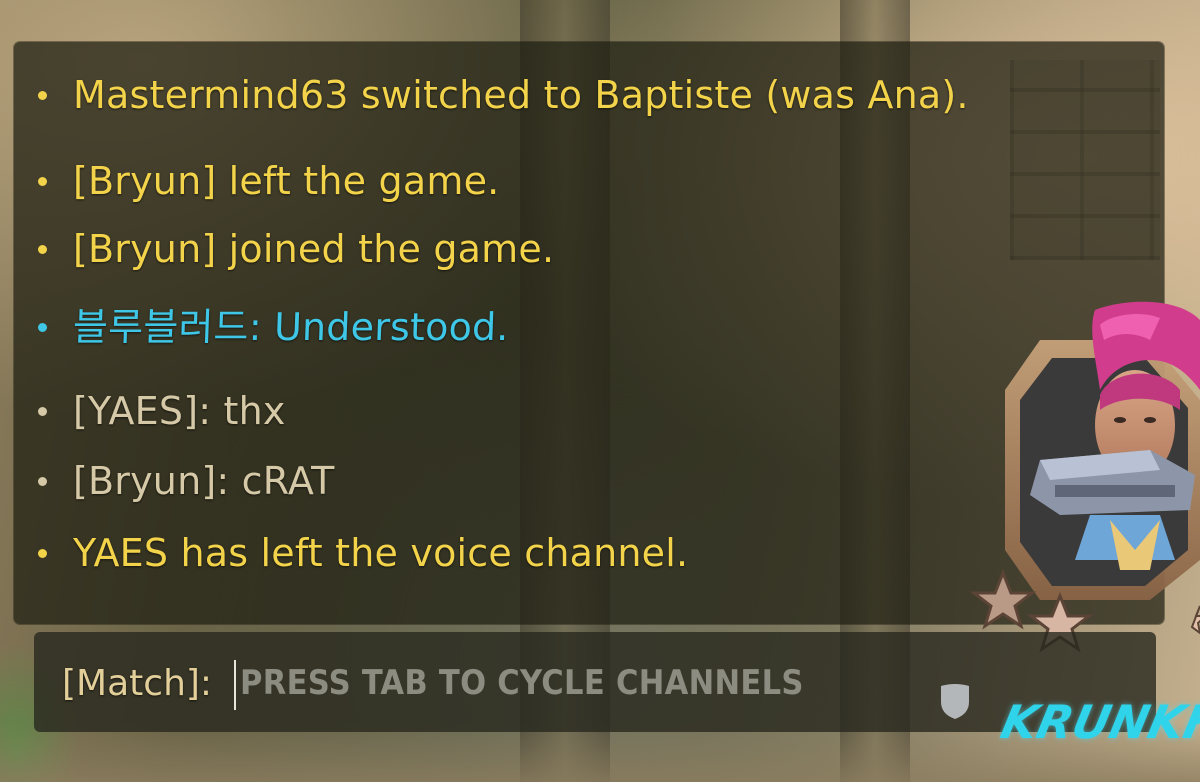 The image size is (1200, 782). What do you see at coordinates (291, 327) in the screenshot?
I see `chat-message-text: 블루블러드: Understood.` at bounding box center [291, 327].